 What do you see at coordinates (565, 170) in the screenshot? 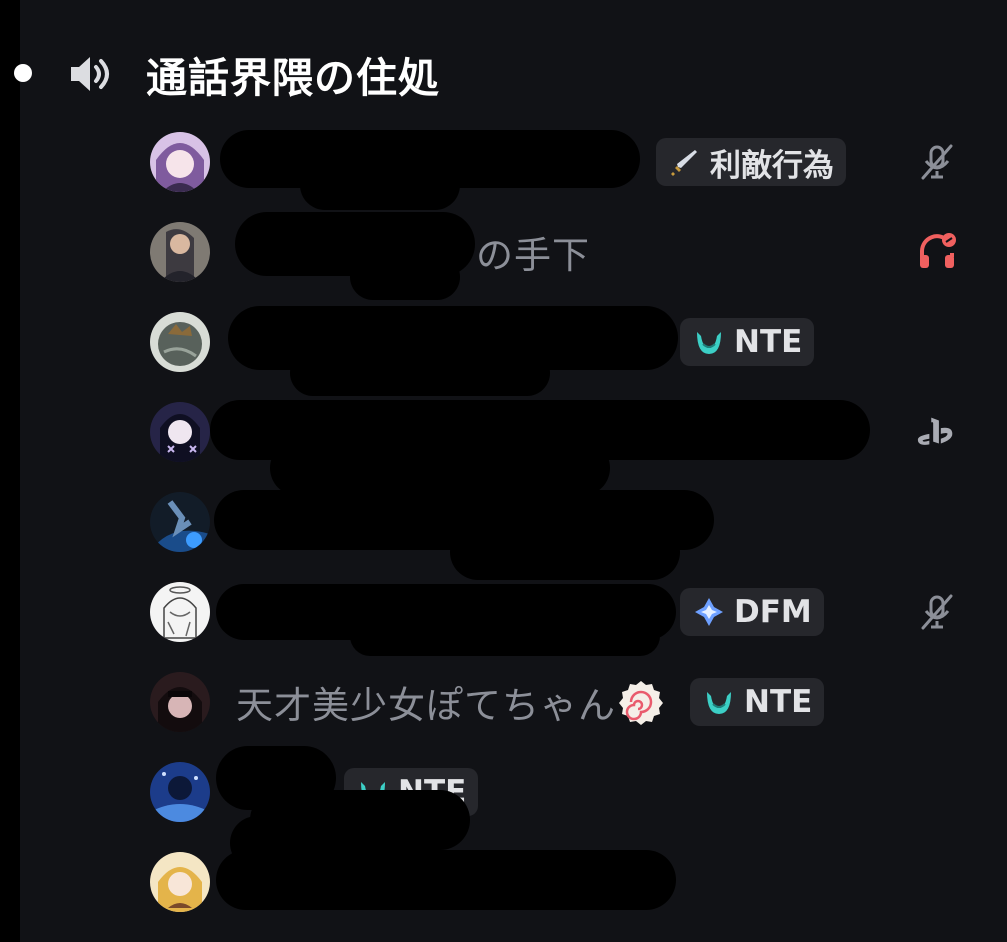
I see `voice-member: 利敵行為` at bounding box center [565, 170].